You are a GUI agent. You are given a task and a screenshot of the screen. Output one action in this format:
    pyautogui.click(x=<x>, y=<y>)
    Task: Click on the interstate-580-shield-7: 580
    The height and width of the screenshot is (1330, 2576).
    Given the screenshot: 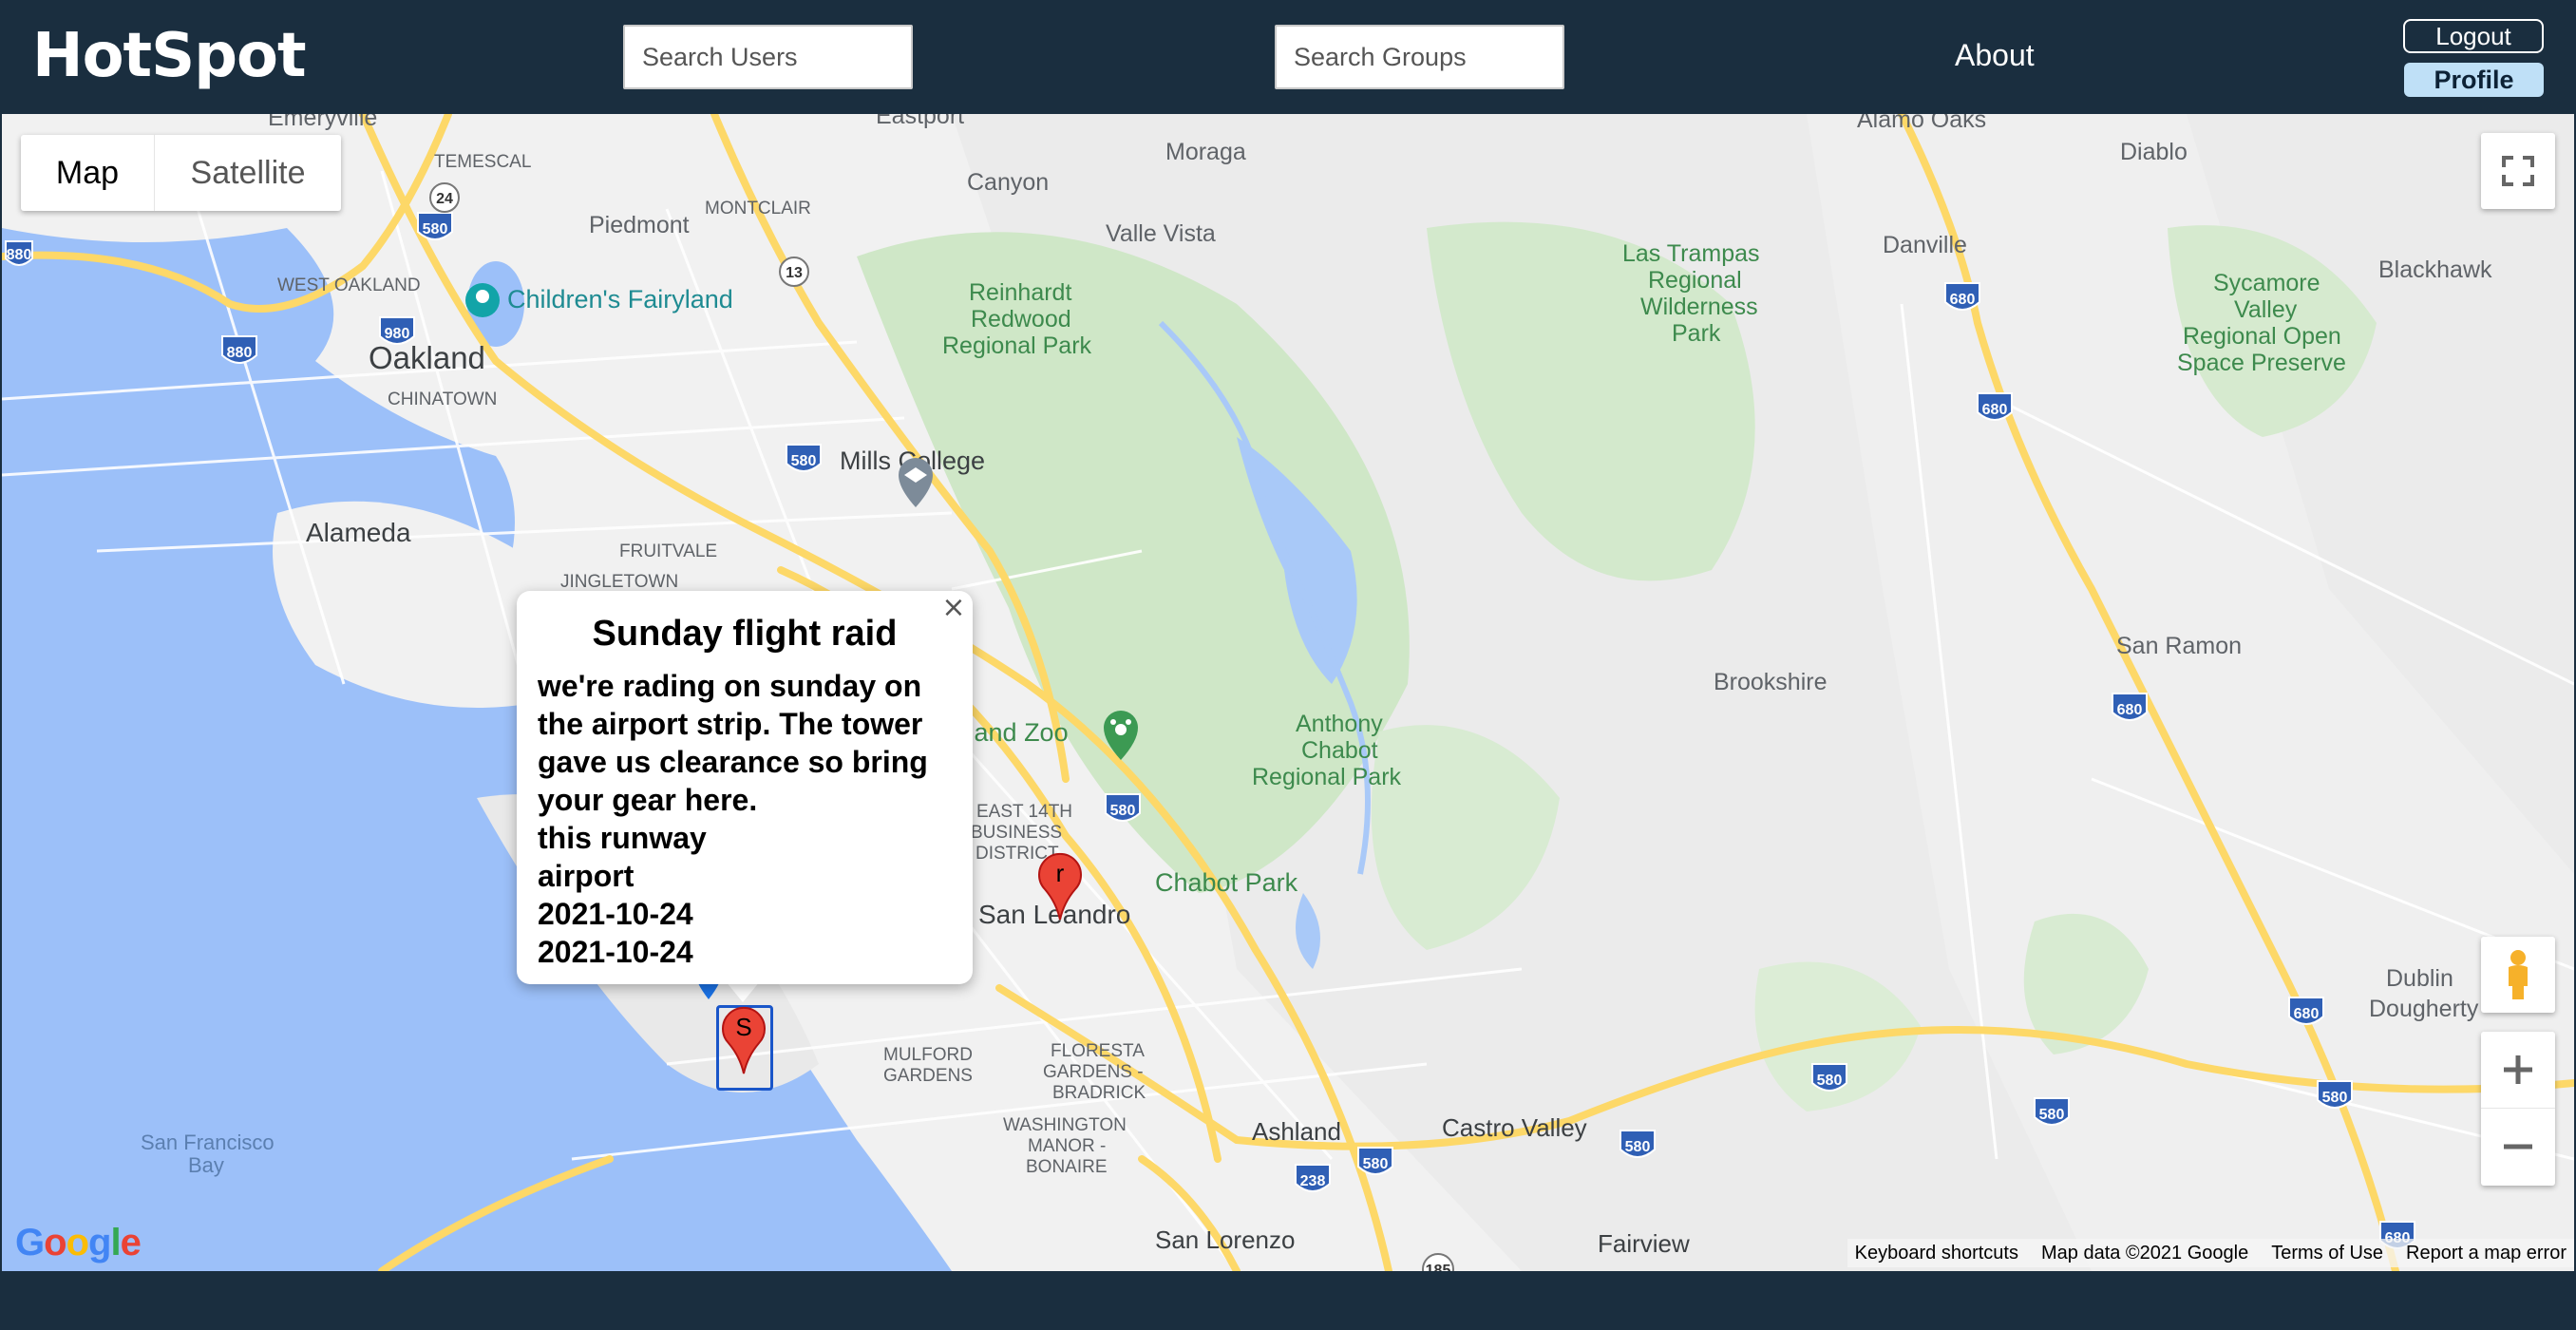 What is the action you would take?
    pyautogui.click(x=1637, y=1144)
    